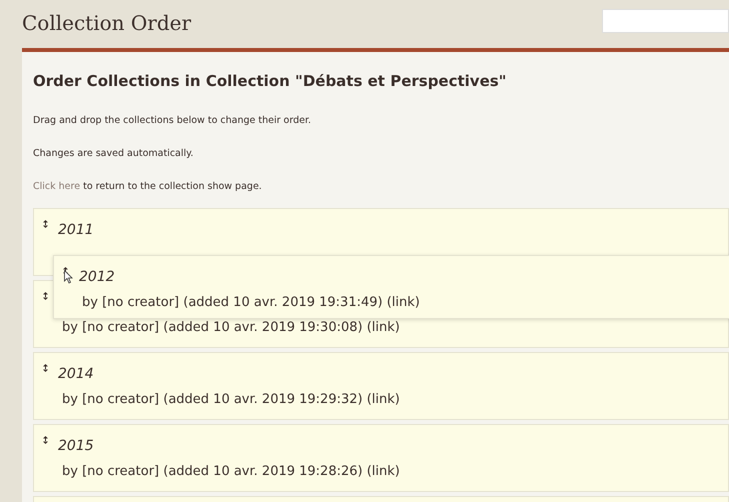 The height and width of the screenshot is (502, 729). I want to click on instruction-text: Changes are saved automatically., so click(113, 154).